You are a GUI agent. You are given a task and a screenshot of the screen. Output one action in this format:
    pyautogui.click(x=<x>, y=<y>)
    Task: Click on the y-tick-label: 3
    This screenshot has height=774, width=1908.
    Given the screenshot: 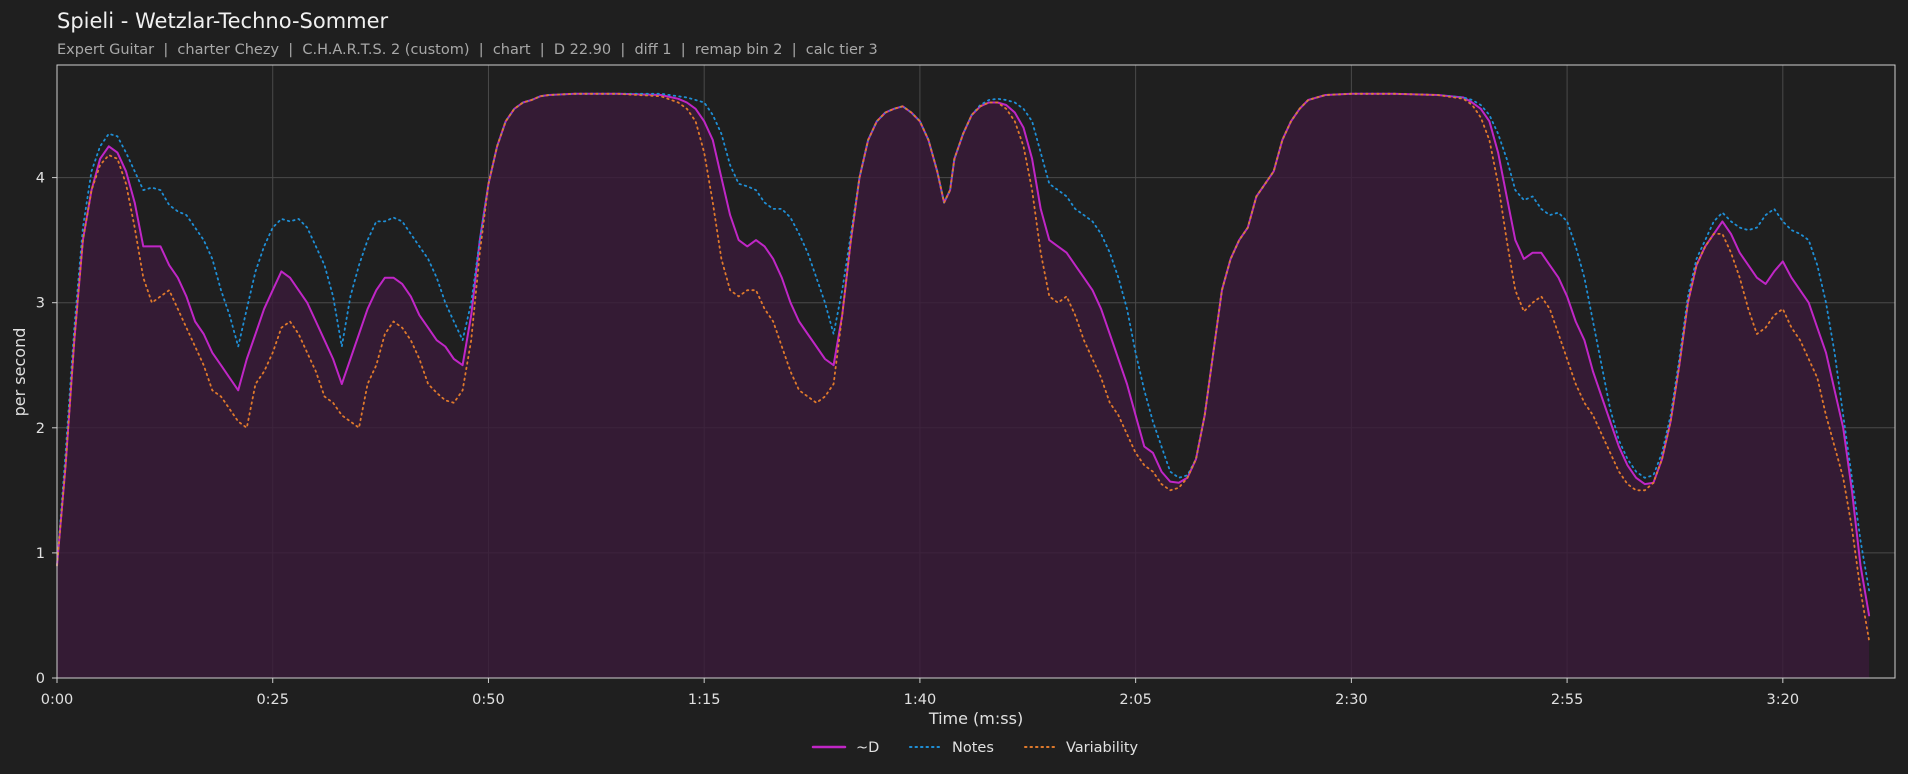 What is the action you would take?
    pyautogui.click(x=40, y=304)
    